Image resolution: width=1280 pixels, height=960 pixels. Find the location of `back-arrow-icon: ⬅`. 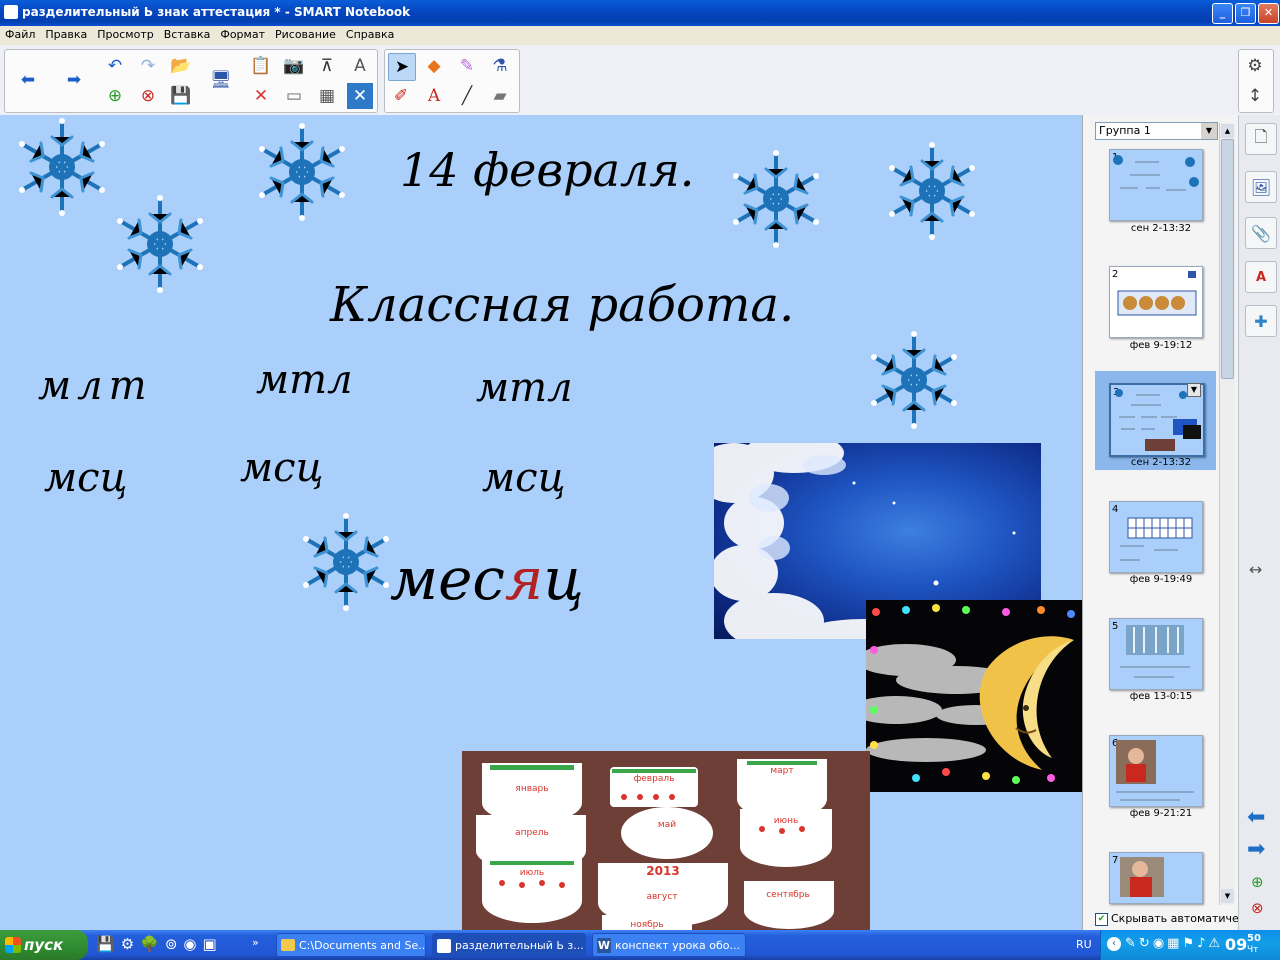

back-arrow-icon: ⬅ is located at coordinates (28, 80).